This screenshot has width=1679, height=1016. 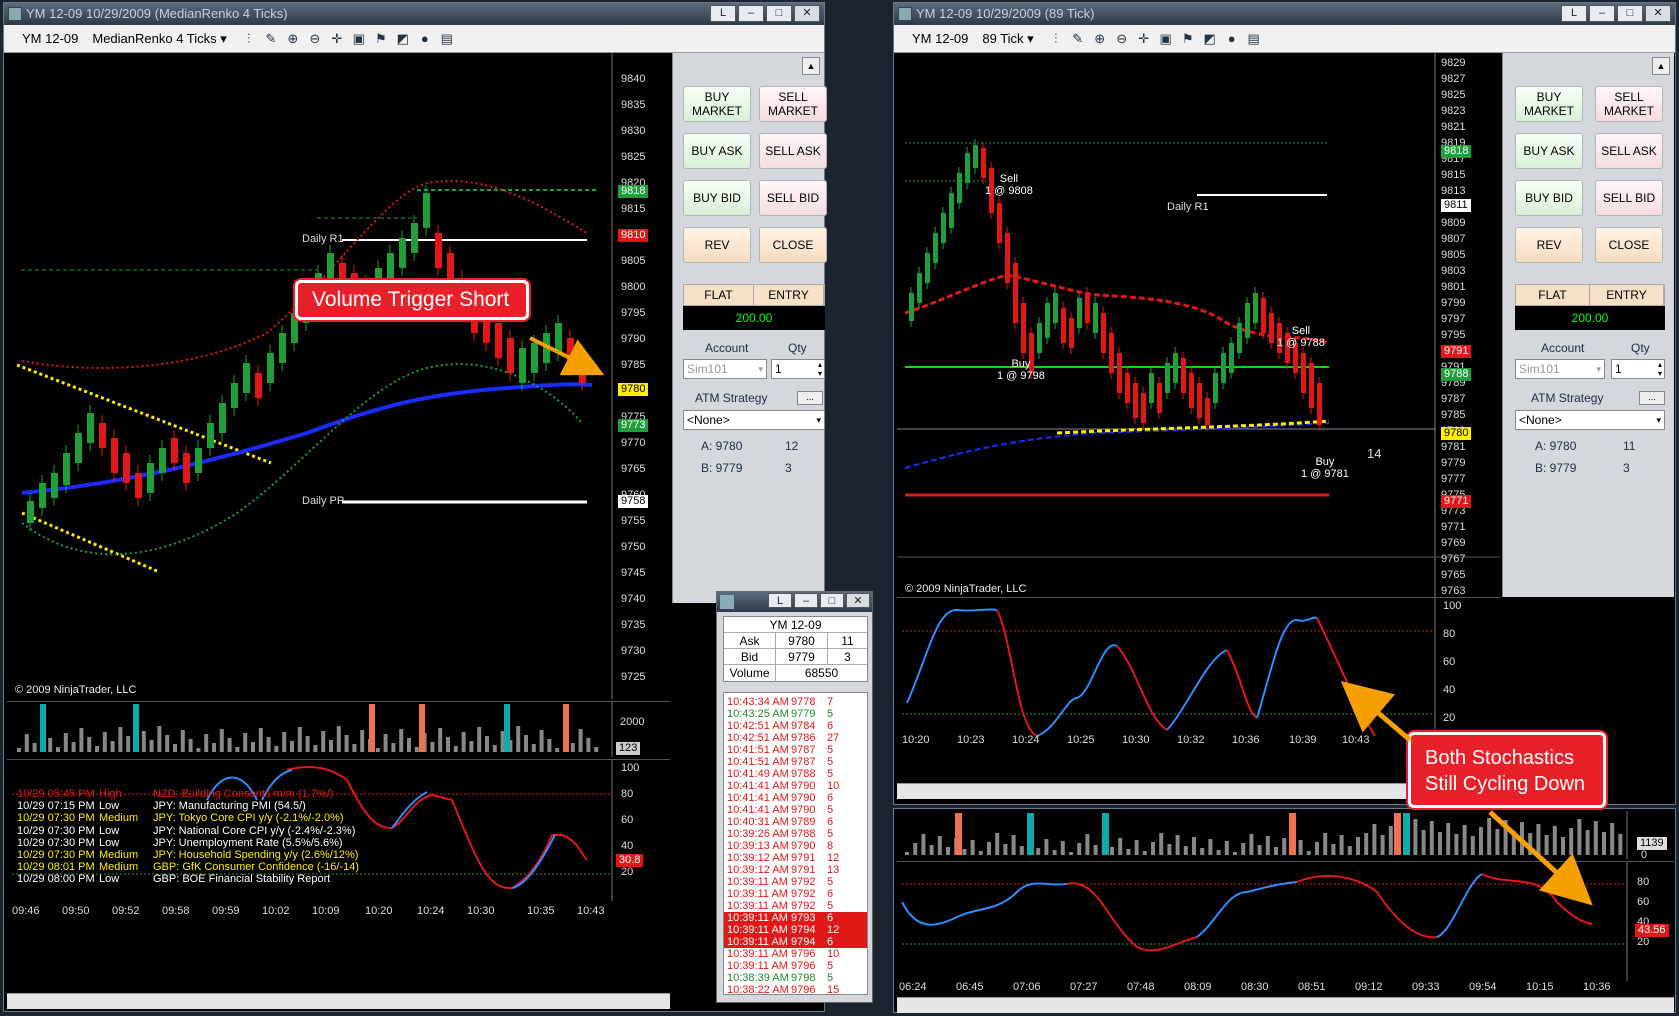 I want to click on ts-close-icon: ✕, so click(x=858, y=600).